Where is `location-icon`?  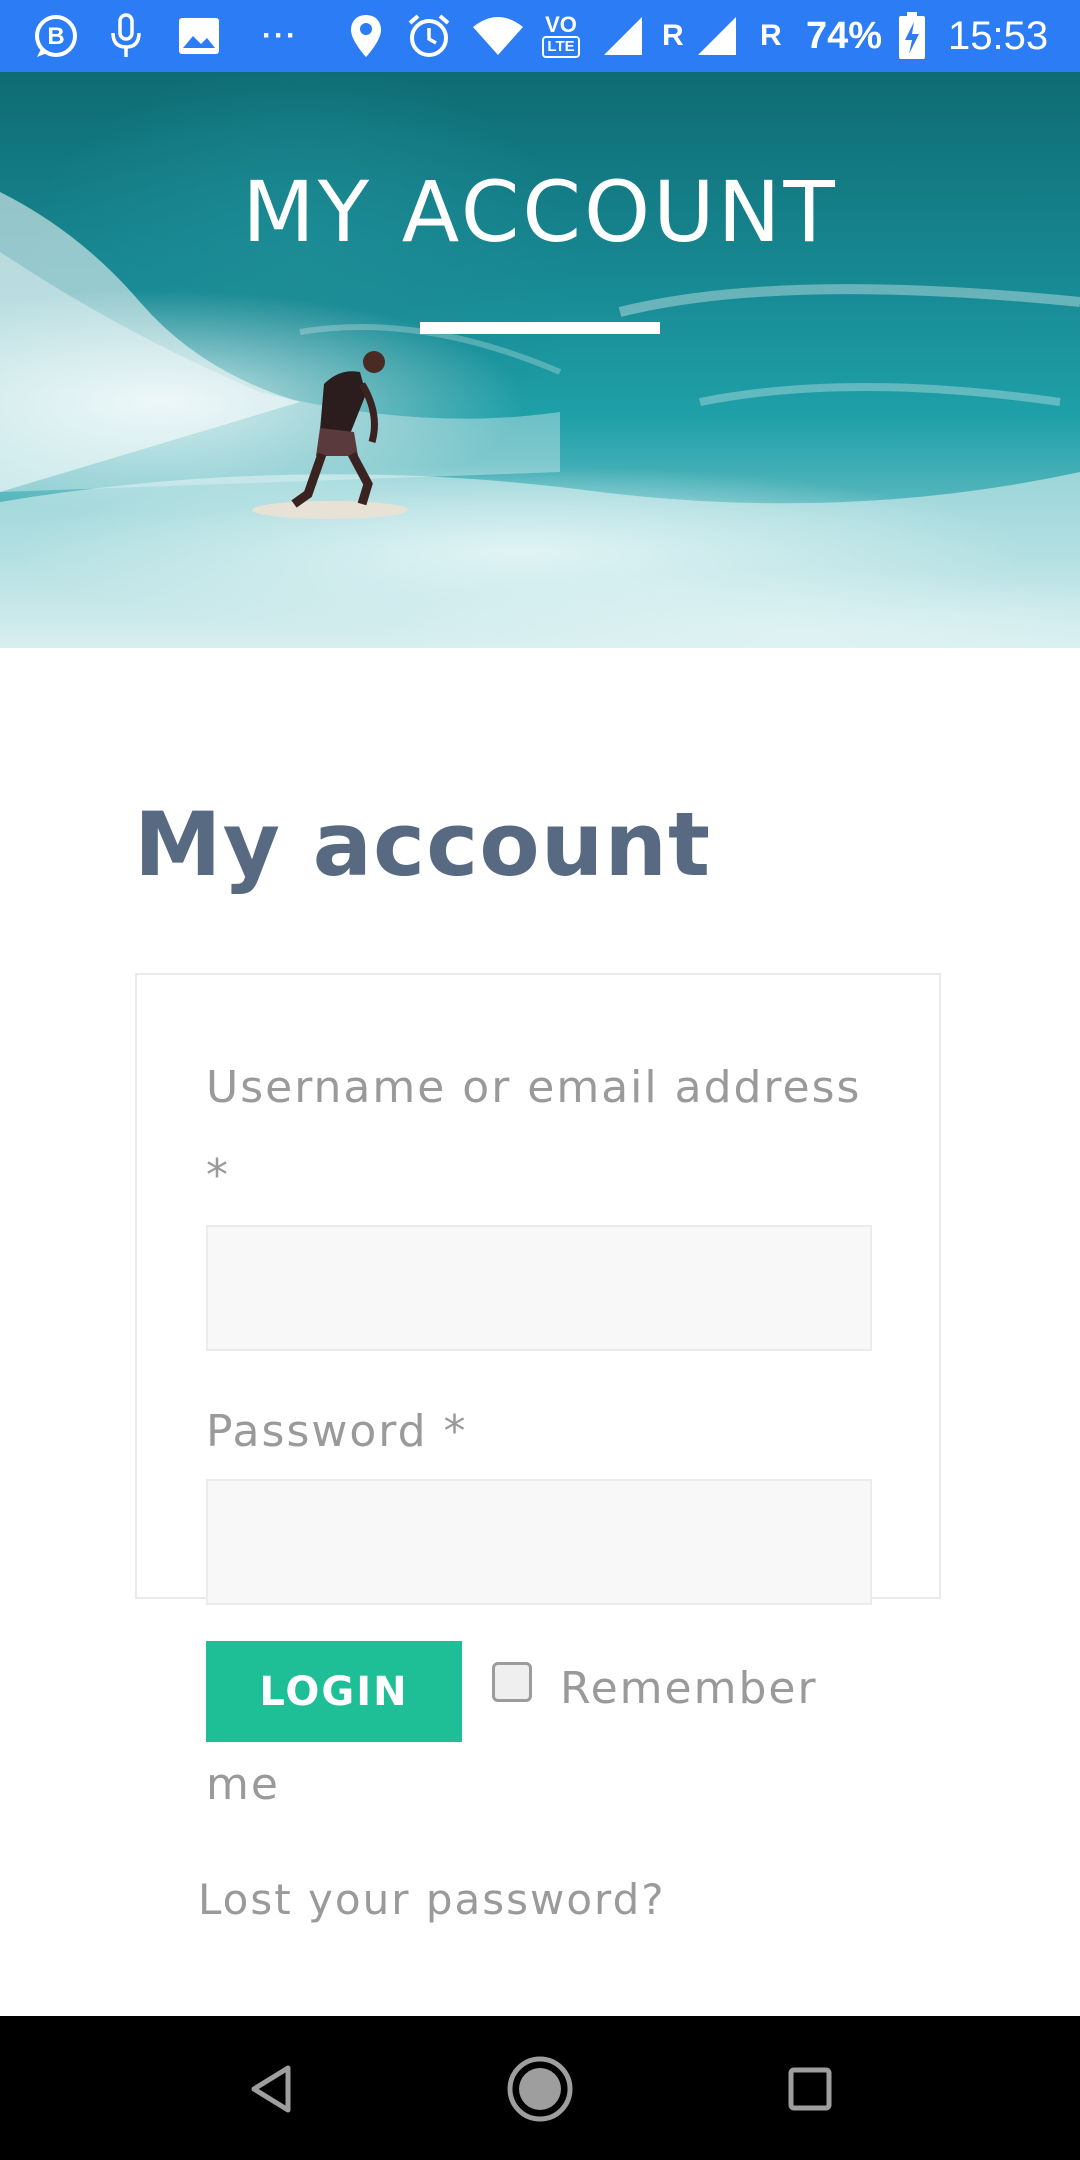 location-icon is located at coordinates (366, 36).